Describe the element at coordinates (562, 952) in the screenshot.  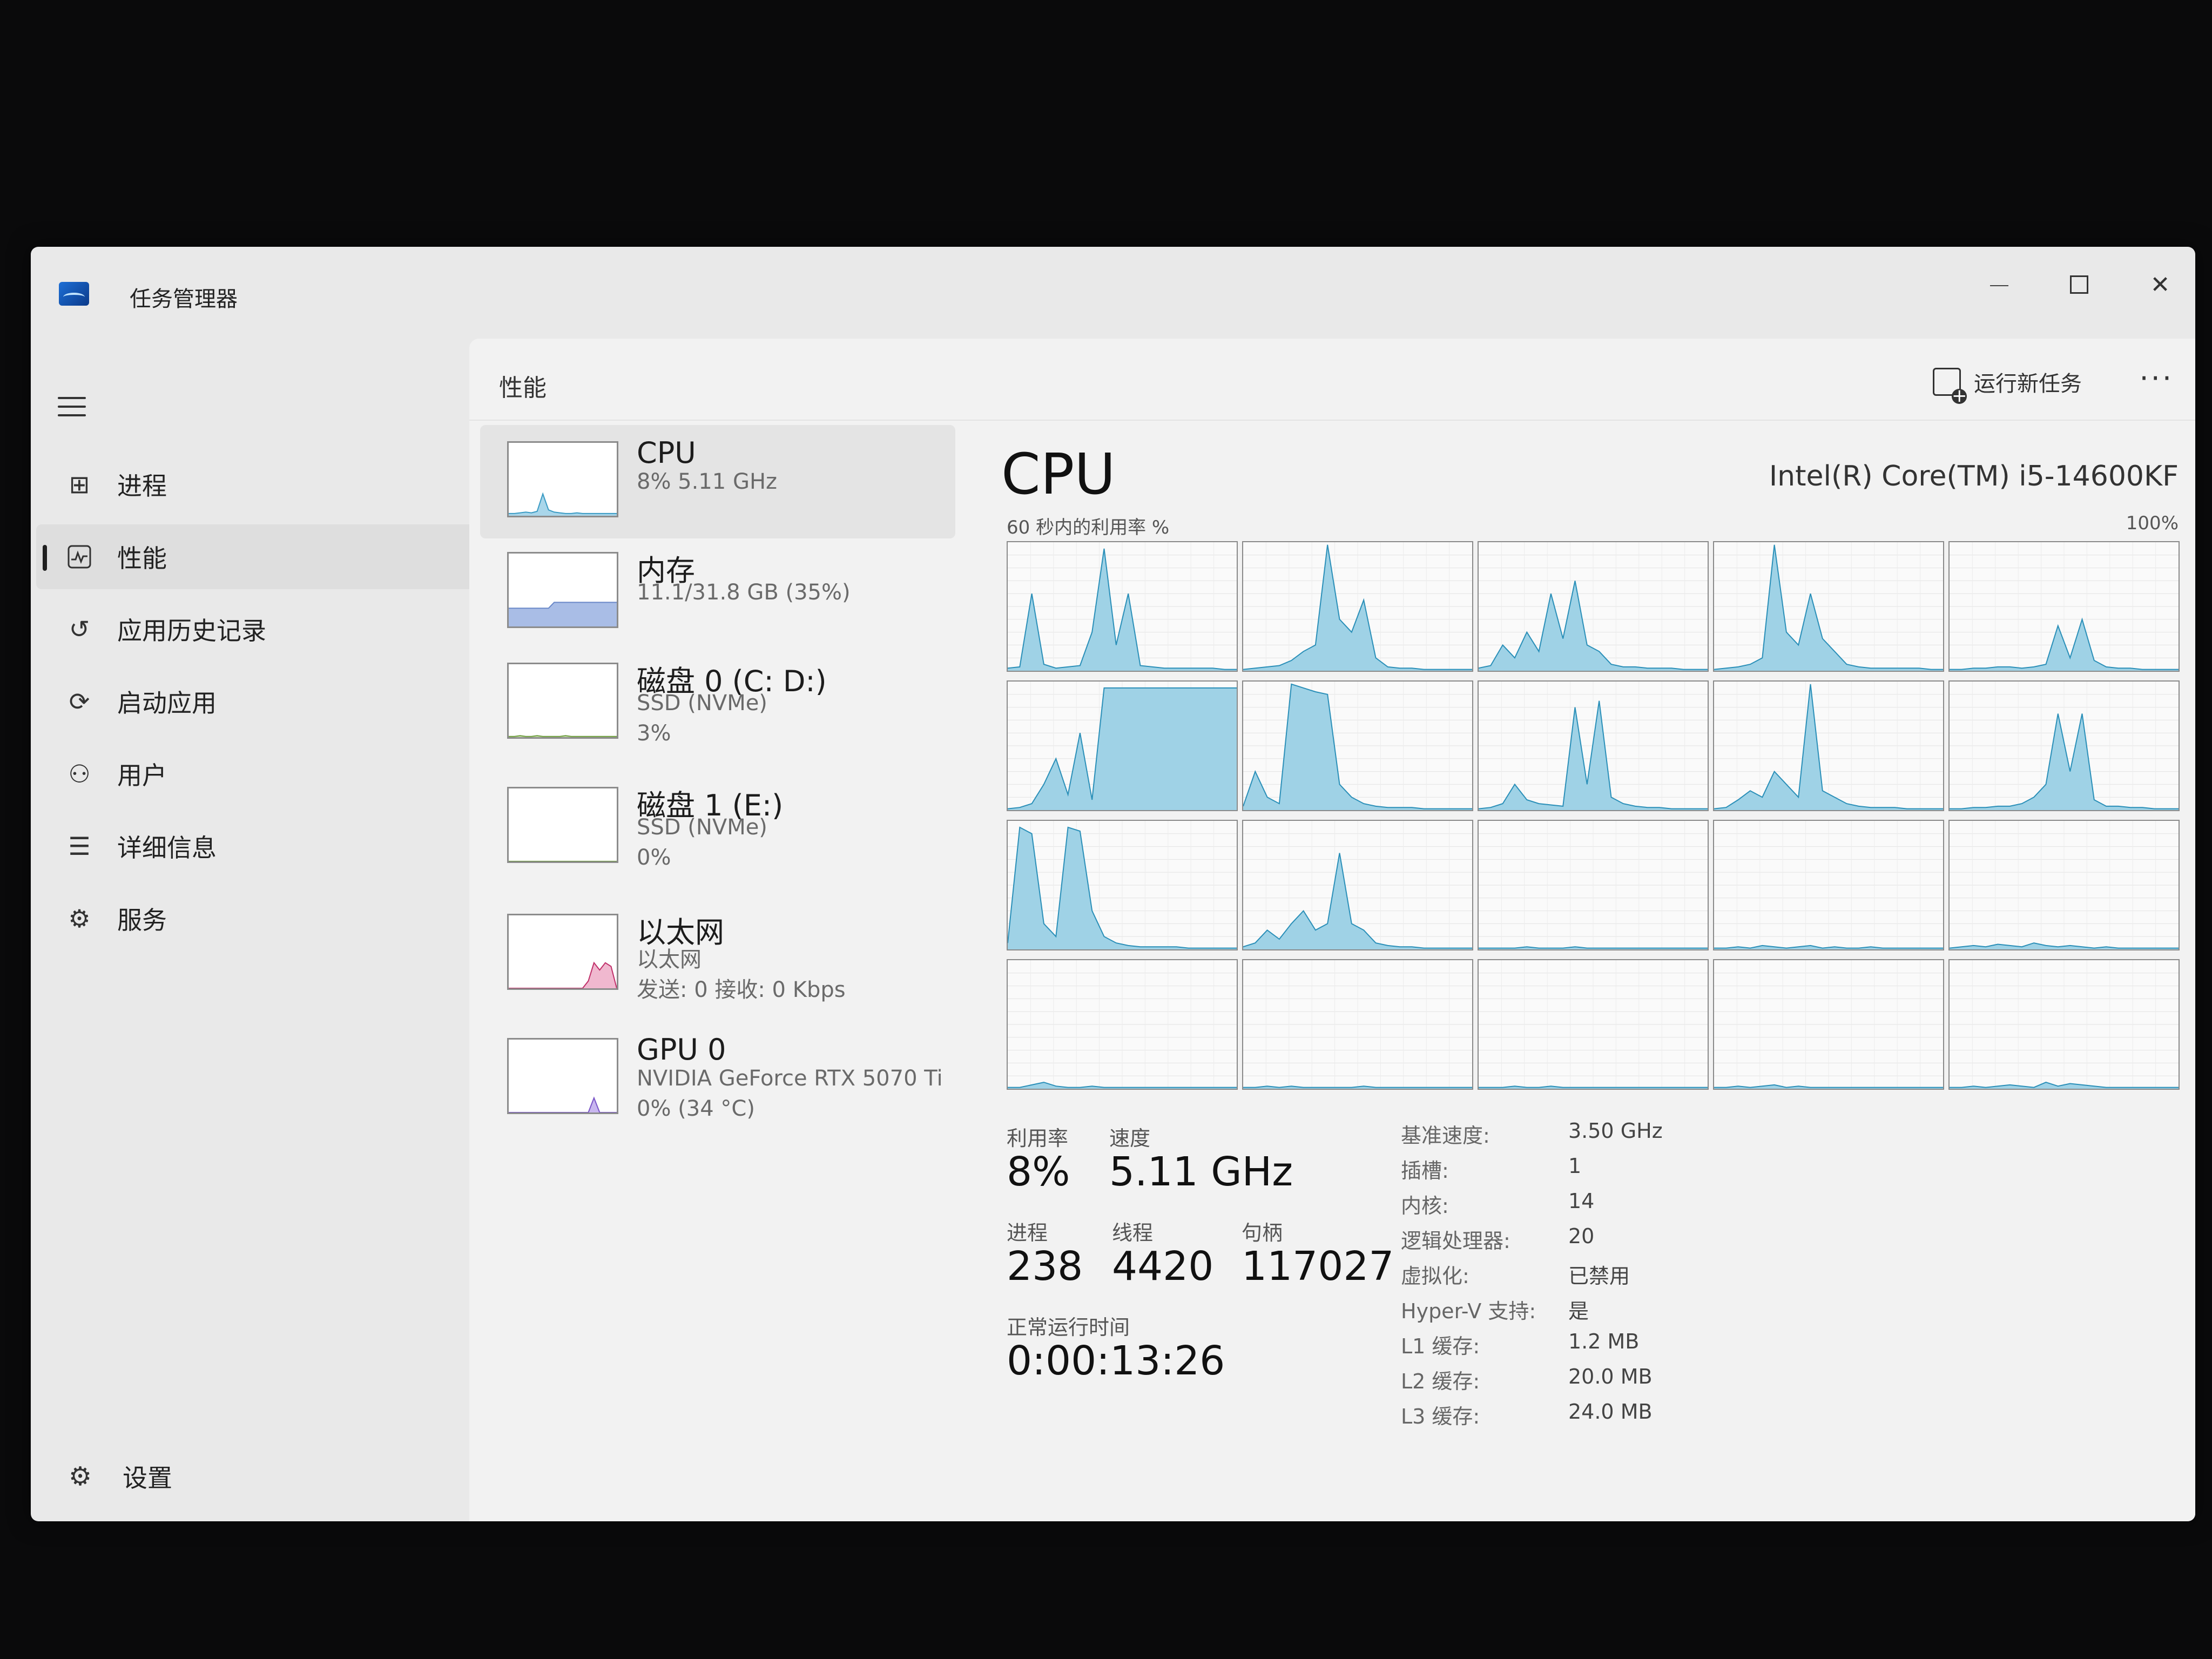
I see `ethernet-thumbnail-graph` at that location.